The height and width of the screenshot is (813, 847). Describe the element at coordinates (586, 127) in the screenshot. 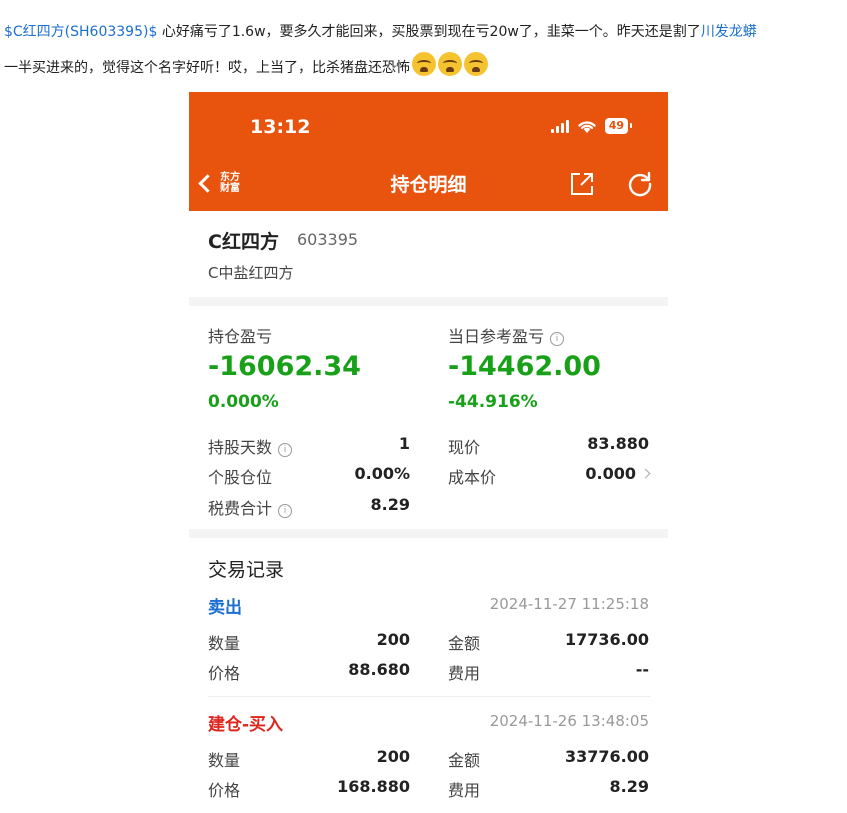

I see `wifi-icon` at that location.